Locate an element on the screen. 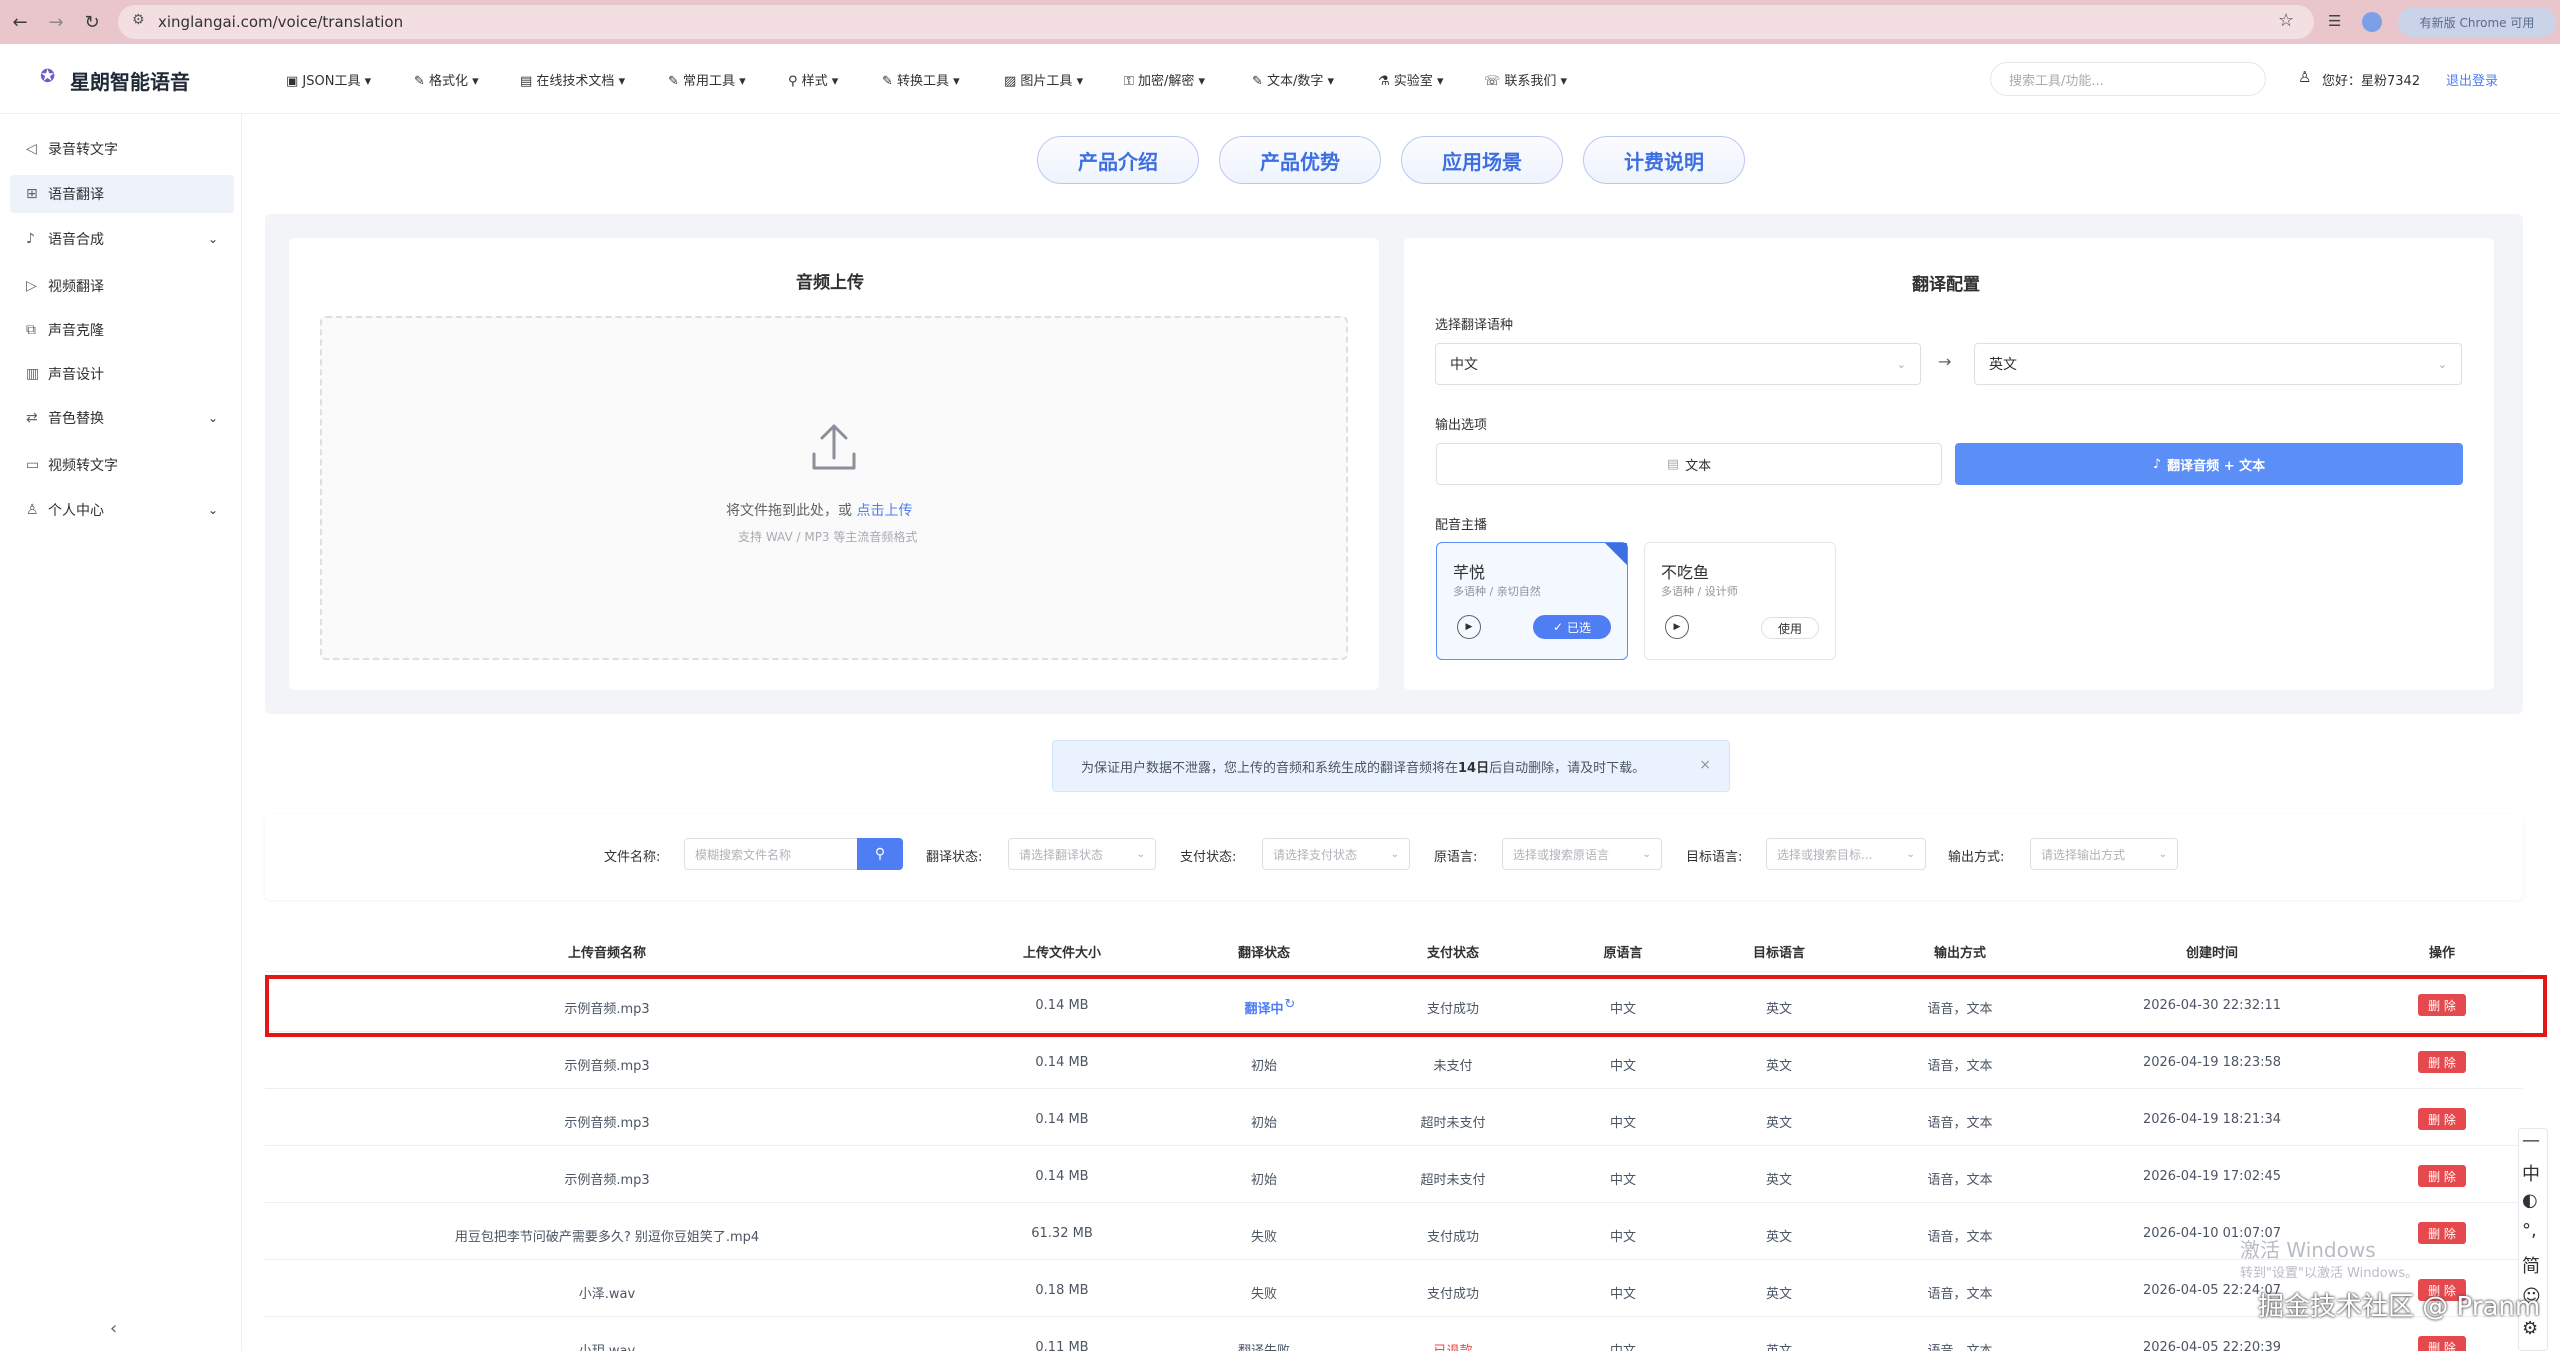 The image size is (2560, 1351). extension-icon: ☰ is located at coordinates (2334, 21).